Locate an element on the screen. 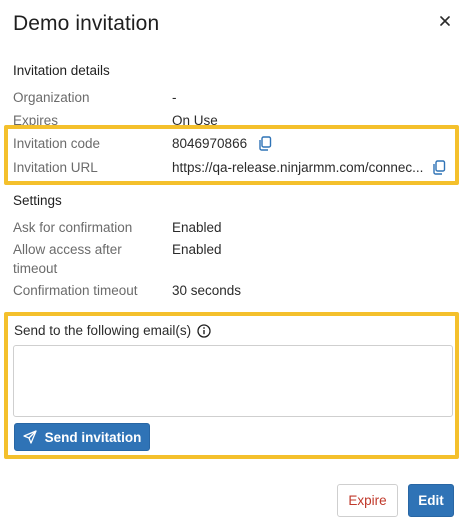 The height and width of the screenshot is (526, 470). setting-label: Confirmation timeout is located at coordinates (75, 290).